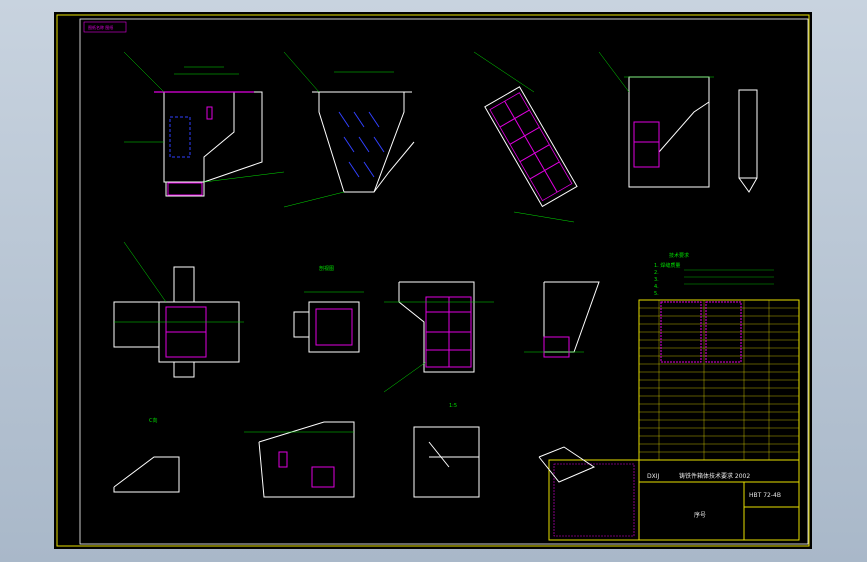  I want to click on view-d, so click(299, 459).